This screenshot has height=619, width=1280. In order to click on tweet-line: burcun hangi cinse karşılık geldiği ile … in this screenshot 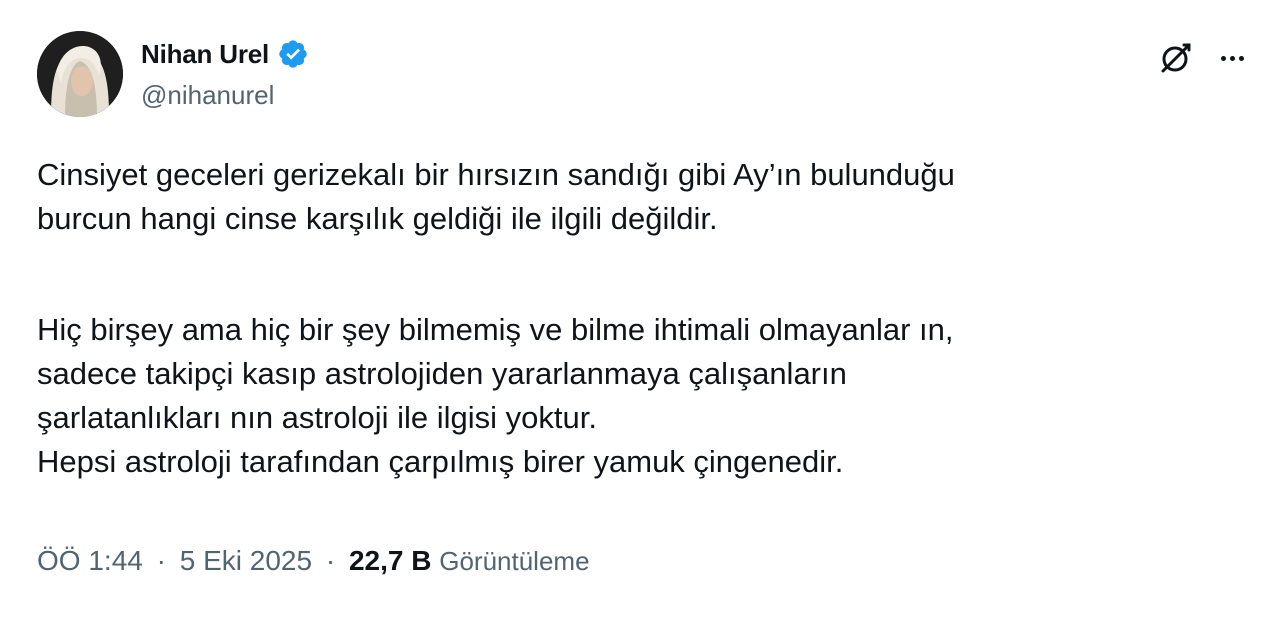, I will do `click(377, 218)`.